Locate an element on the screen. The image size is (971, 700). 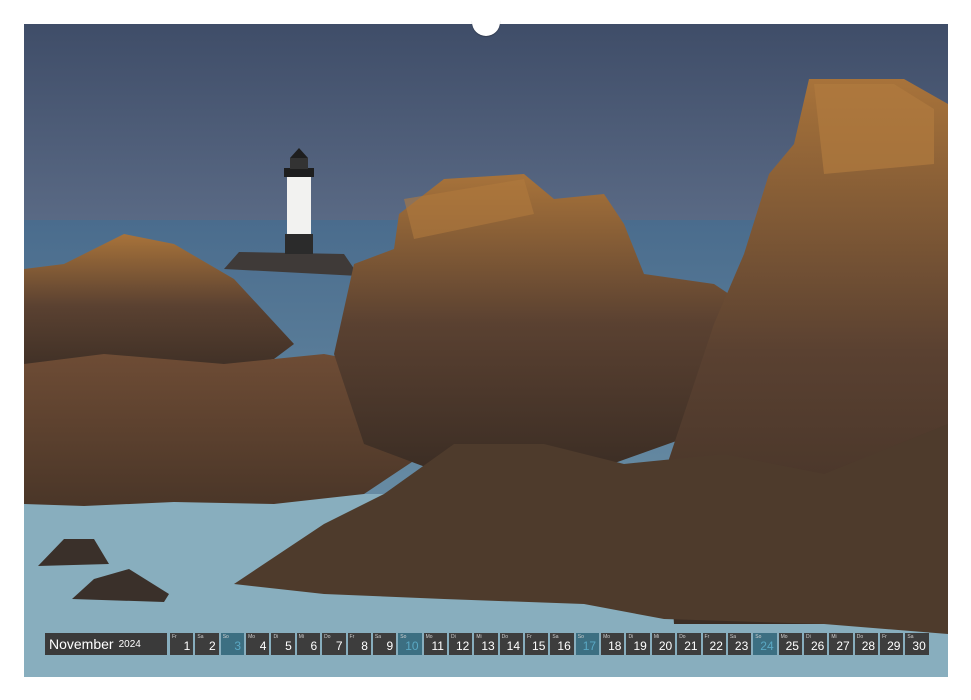
day-number: 10 is located at coordinates (412, 646).